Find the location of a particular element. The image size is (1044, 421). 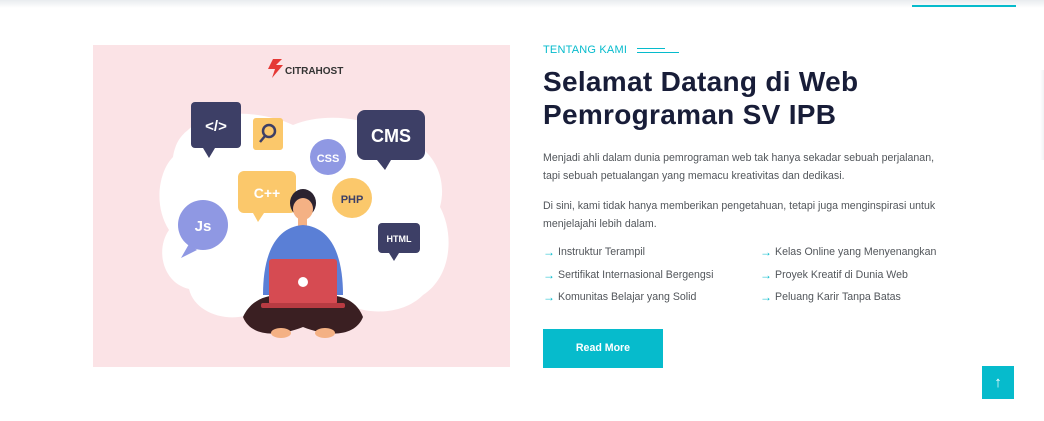

list-item: → Kelas Online yang Menyenangkan is located at coordinates (860, 252).